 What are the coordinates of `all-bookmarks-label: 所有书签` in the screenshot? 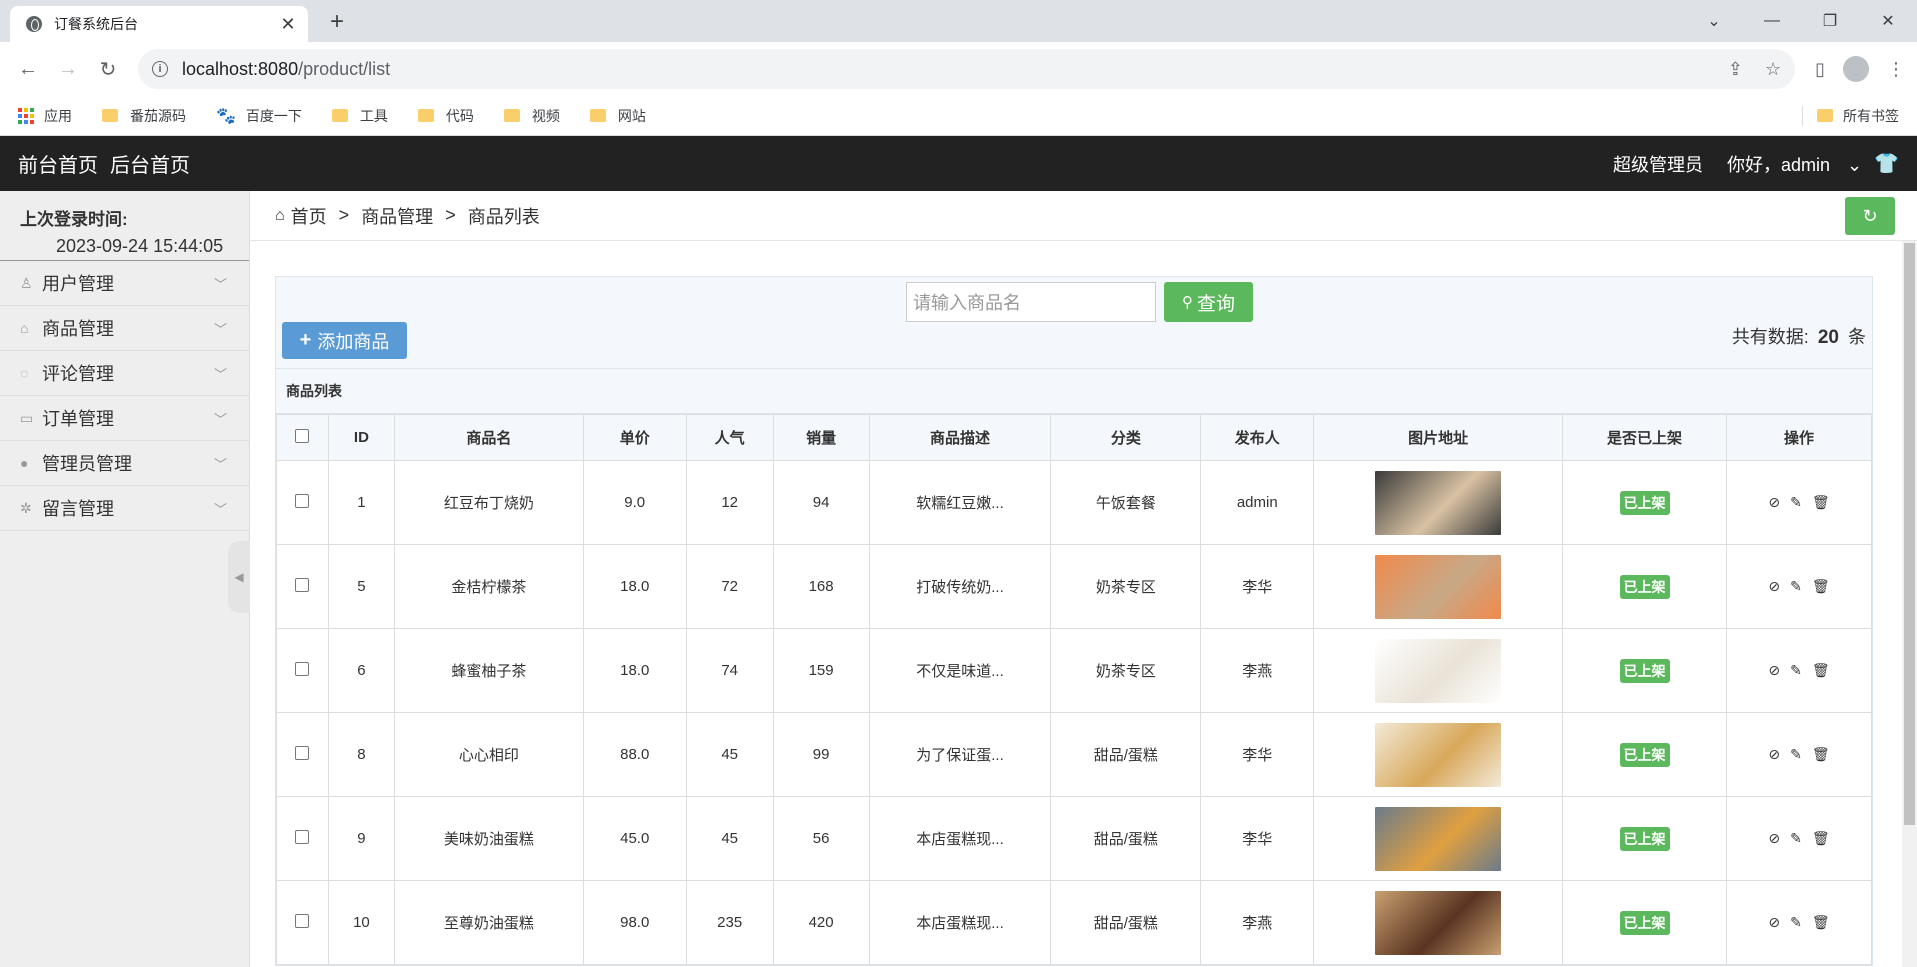 It's located at (1871, 115).